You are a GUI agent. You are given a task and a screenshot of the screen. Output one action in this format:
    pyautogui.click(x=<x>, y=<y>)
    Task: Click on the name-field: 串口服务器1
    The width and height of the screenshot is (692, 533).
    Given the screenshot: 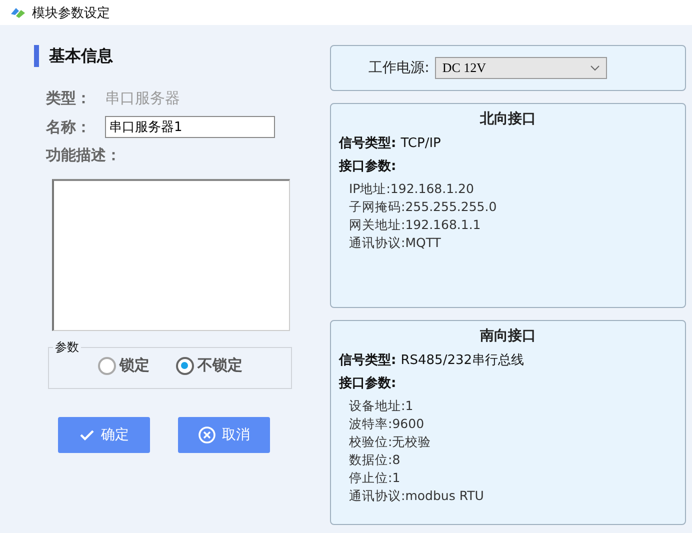 What is the action you would take?
    pyautogui.click(x=190, y=127)
    